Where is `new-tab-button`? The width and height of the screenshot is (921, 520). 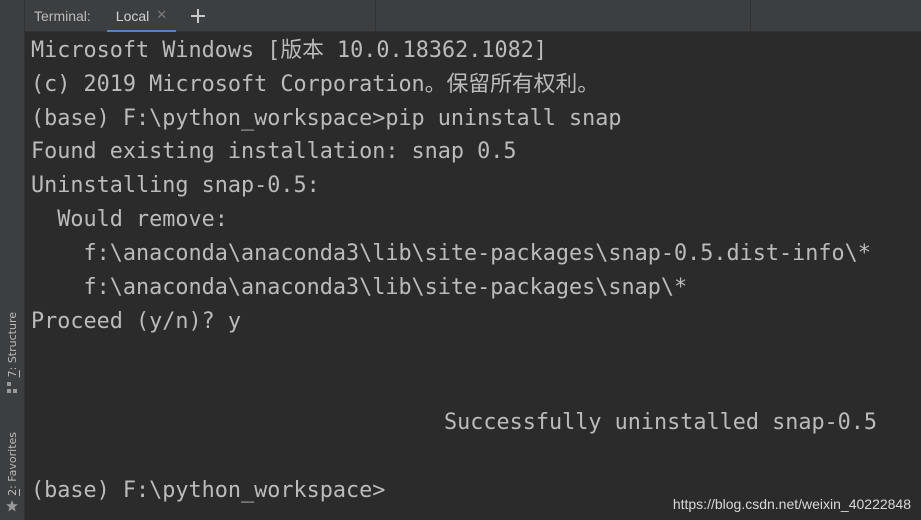
new-tab-button is located at coordinates (198, 16).